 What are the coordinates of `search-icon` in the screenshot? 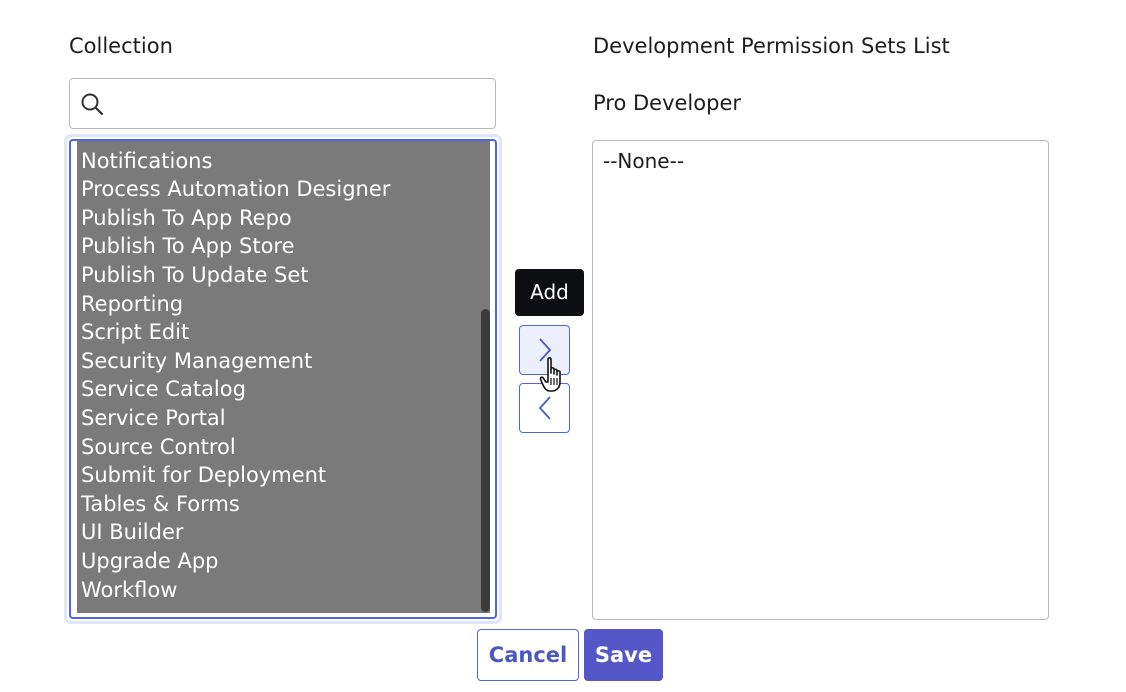 It's located at (92, 104).